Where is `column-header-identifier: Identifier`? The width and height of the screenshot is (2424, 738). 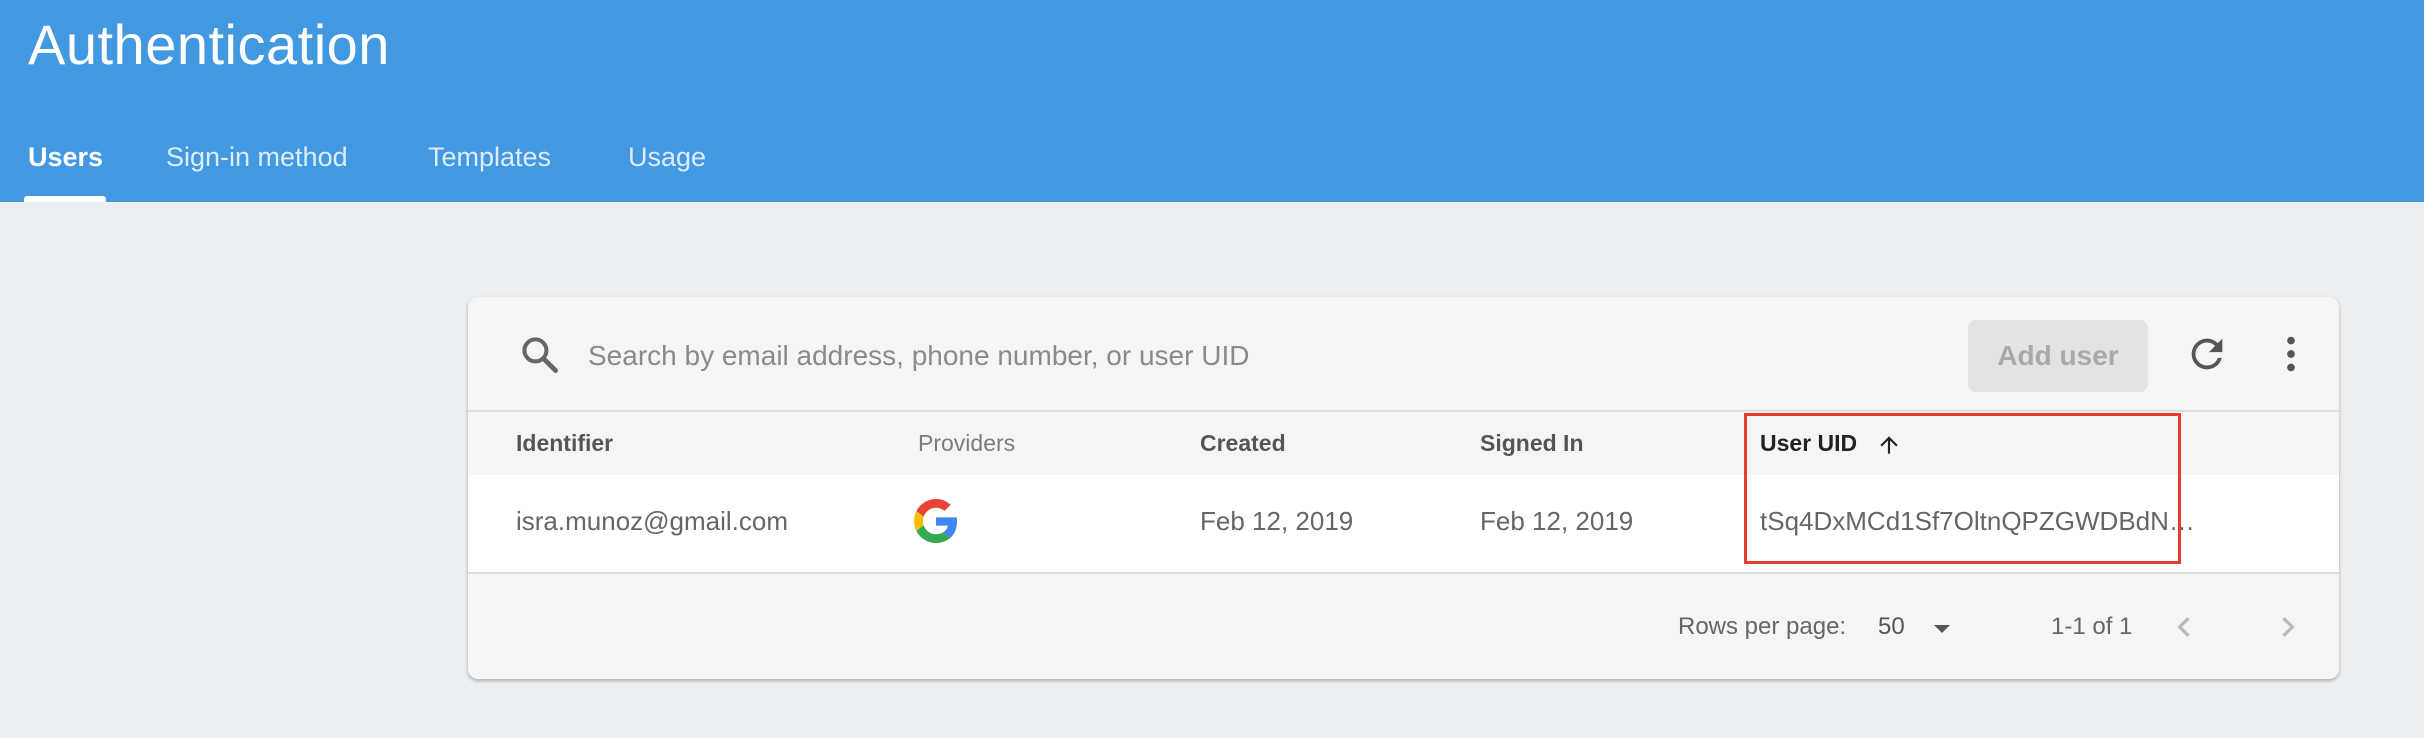
column-header-identifier: Identifier is located at coordinates (564, 443).